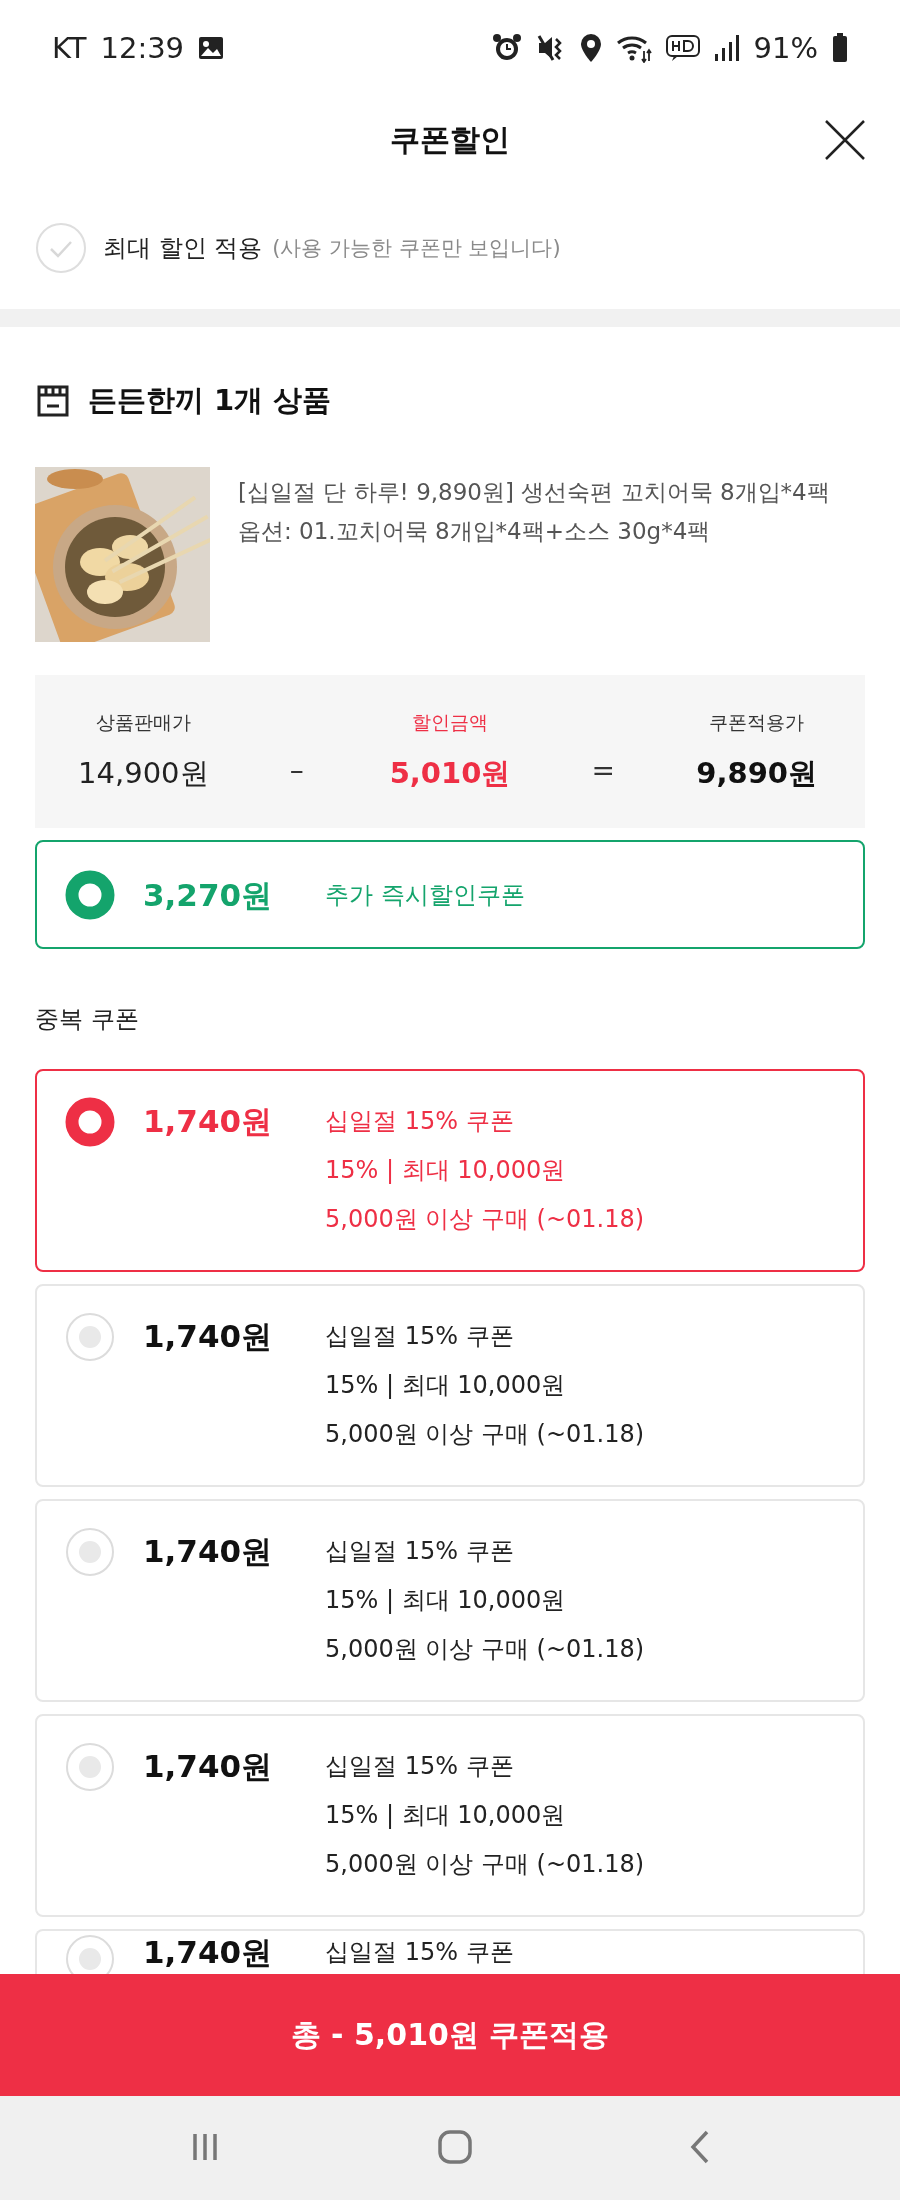  Describe the element at coordinates (534, 531) in the screenshot. I see `product-option: 옵션: 01.꼬치어묵 8개입*4팩+소스 30g*4팩` at that location.